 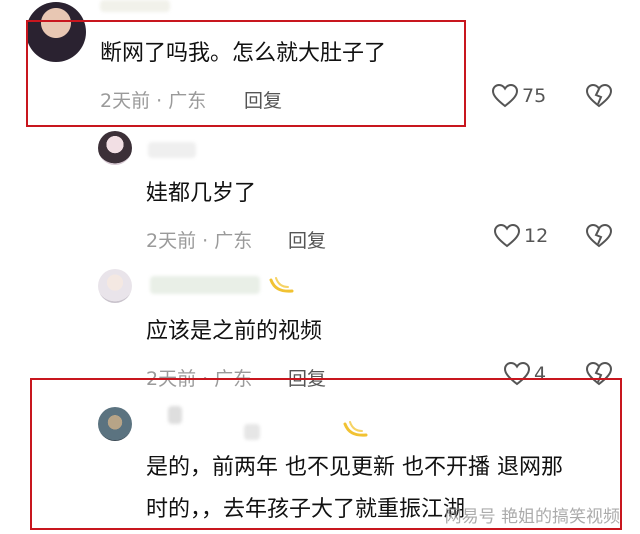 What do you see at coordinates (282, 285) in the screenshot?
I see `vip-badge-icon` at bounding box center [282, 285].